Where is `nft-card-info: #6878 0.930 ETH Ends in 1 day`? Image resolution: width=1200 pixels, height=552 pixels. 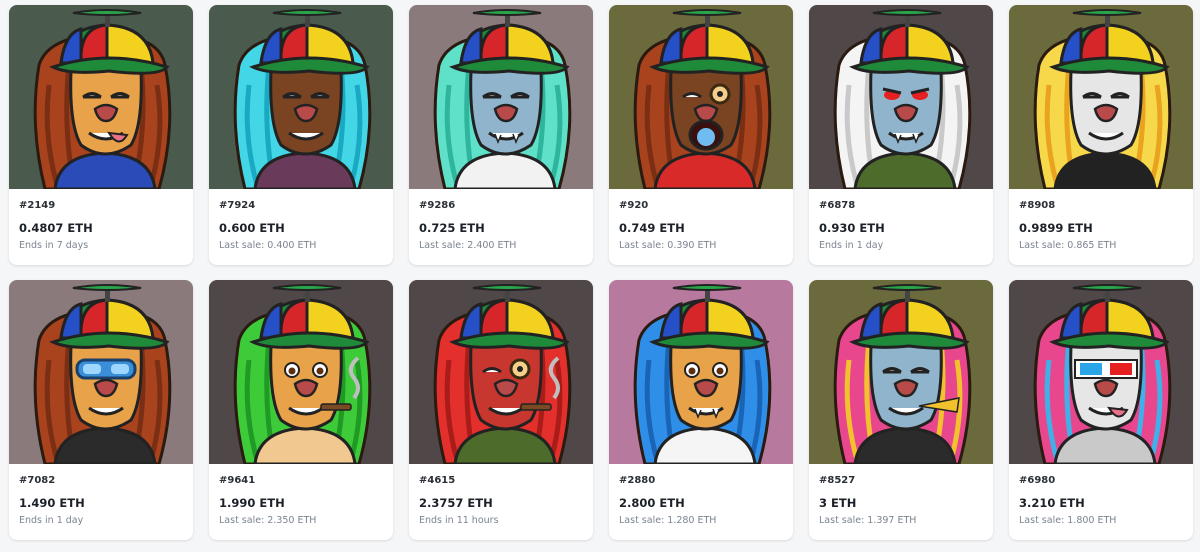 nft-card-info: #6878 0.930 ETH Ends in 1 day is located at coordinates (901, 220).